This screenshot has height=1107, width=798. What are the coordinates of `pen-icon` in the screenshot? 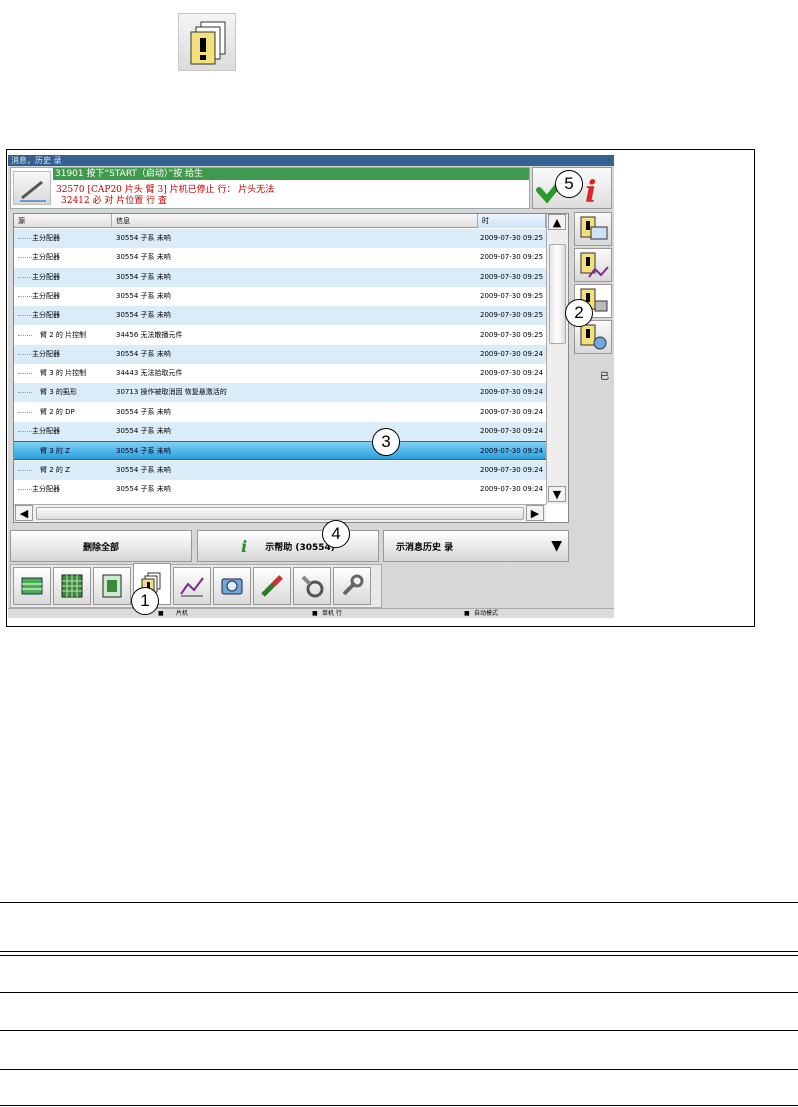 It's located at (32, 188).